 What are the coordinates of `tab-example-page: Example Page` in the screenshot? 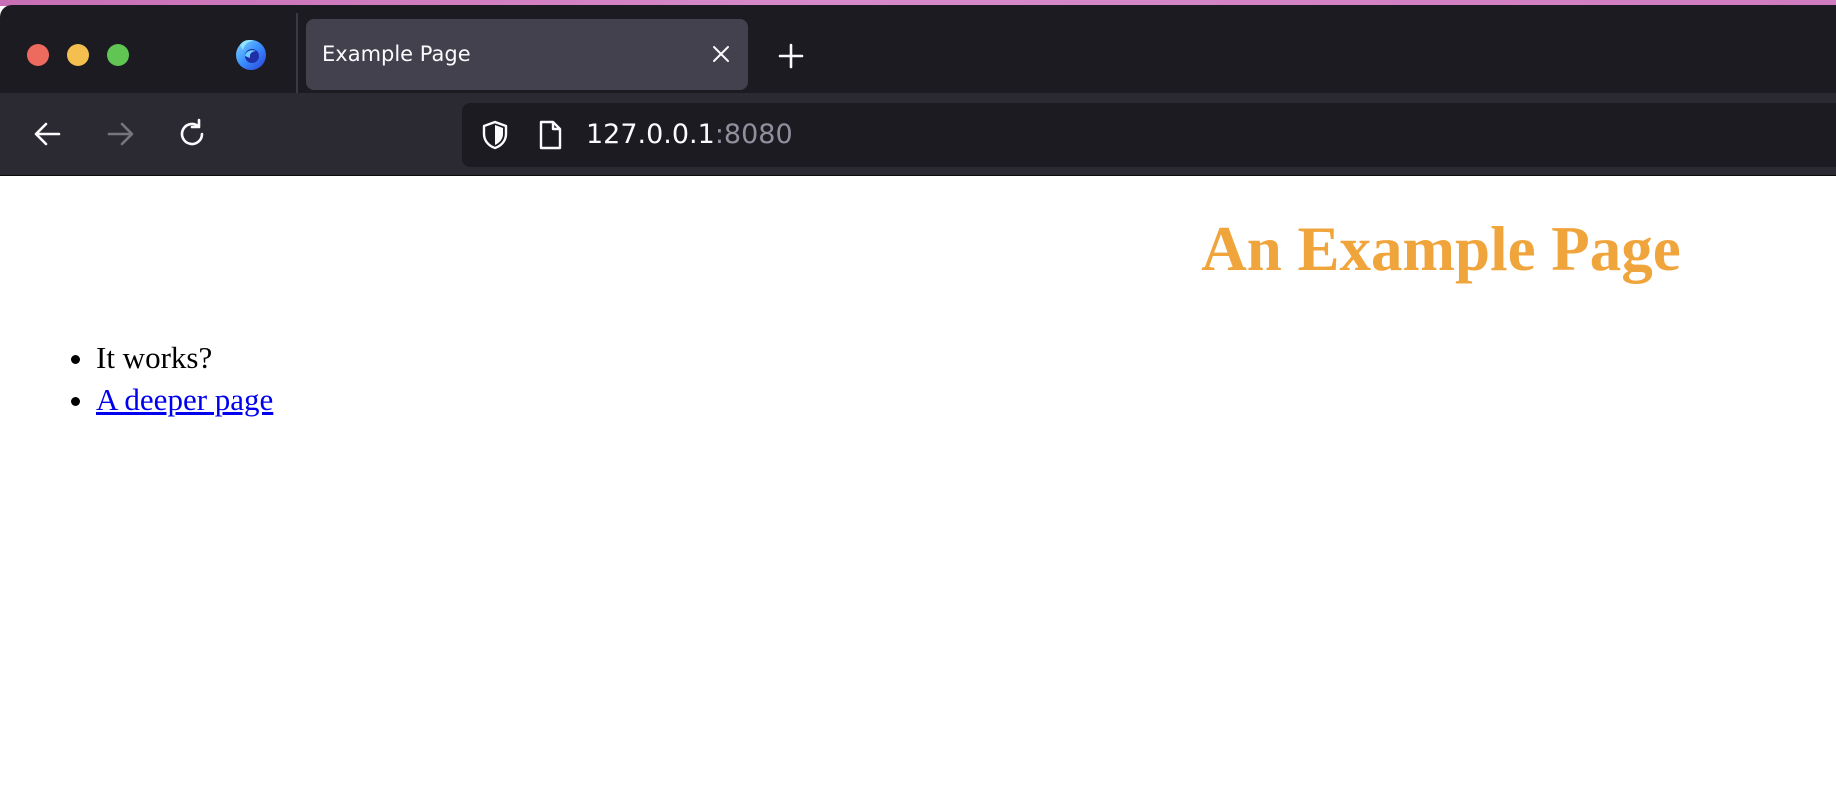 It's located at (527, 54).